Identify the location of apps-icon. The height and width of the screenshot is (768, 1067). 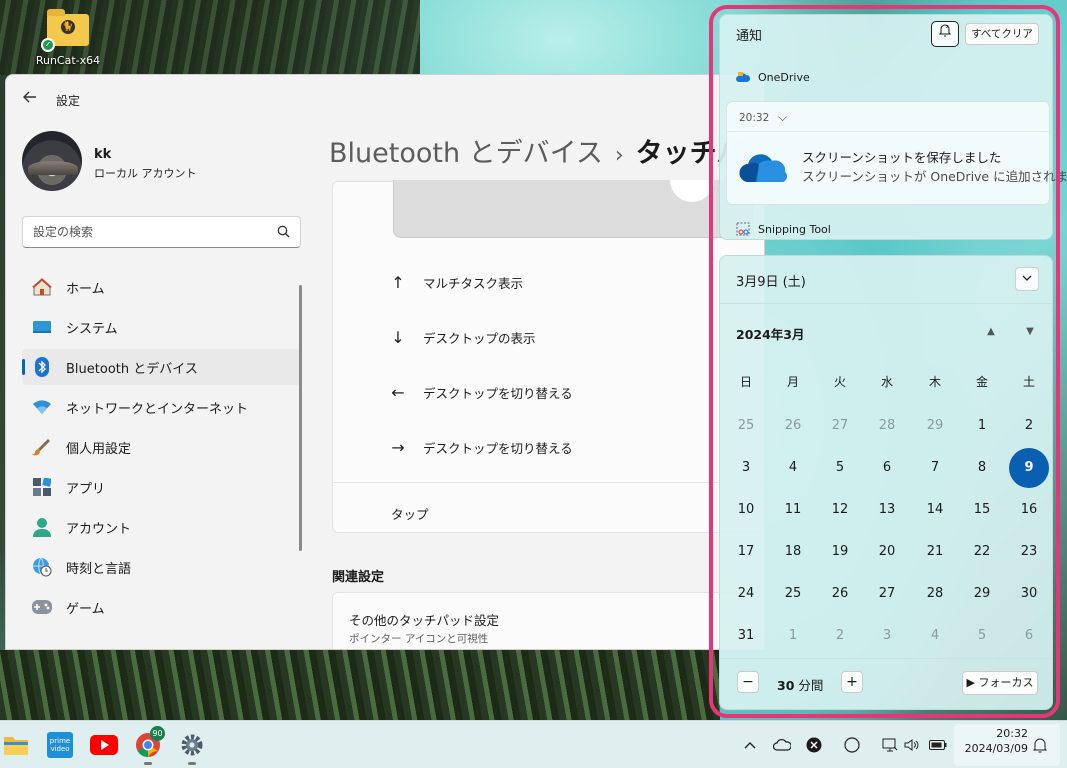
(42, 487).